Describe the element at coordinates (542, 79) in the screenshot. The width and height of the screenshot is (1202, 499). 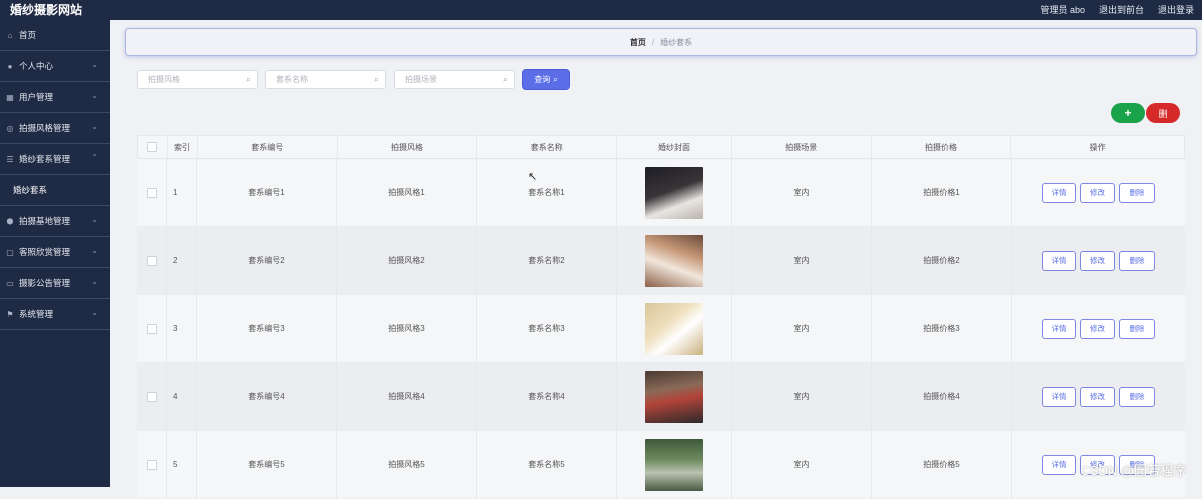
I see `query-button-label: 查询` at that location.